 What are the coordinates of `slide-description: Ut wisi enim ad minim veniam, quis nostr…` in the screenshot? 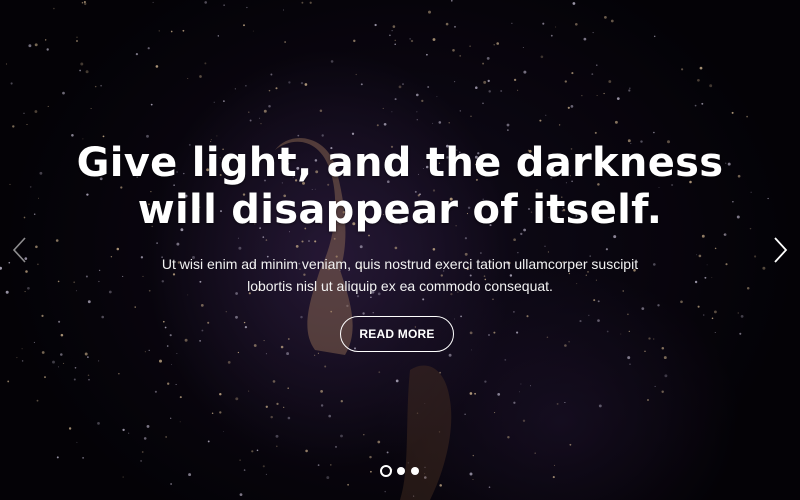 It's located at (400, 275).